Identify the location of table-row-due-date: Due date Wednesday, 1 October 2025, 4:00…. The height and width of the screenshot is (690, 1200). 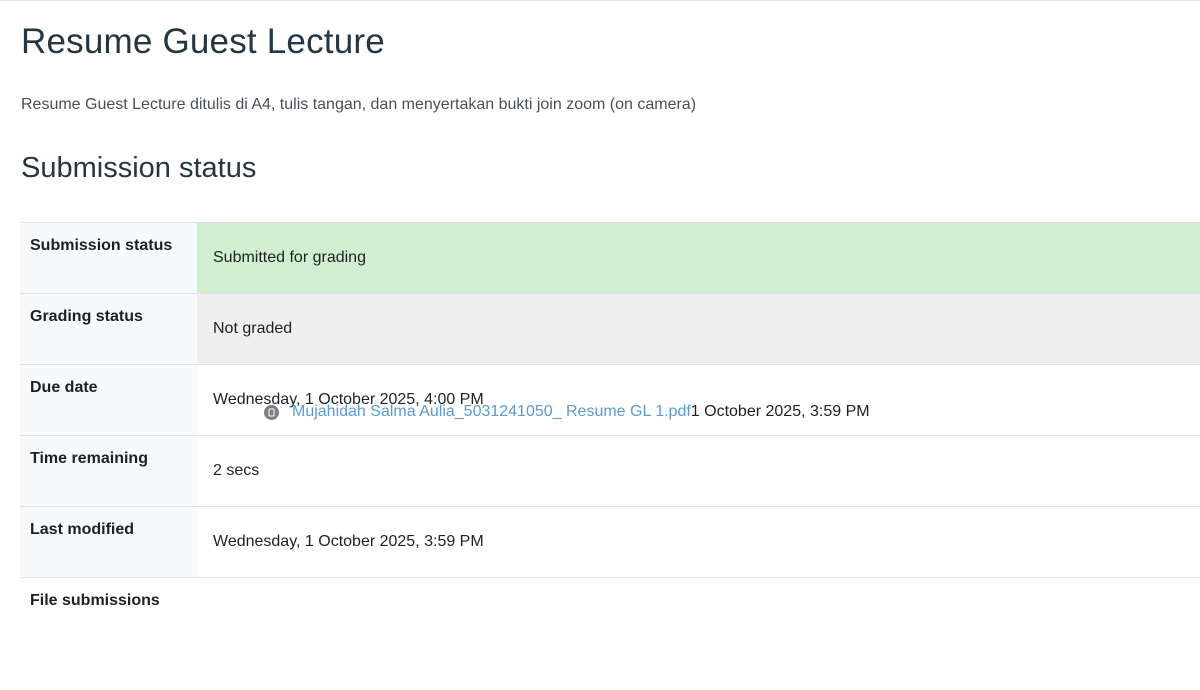
(610, 400).